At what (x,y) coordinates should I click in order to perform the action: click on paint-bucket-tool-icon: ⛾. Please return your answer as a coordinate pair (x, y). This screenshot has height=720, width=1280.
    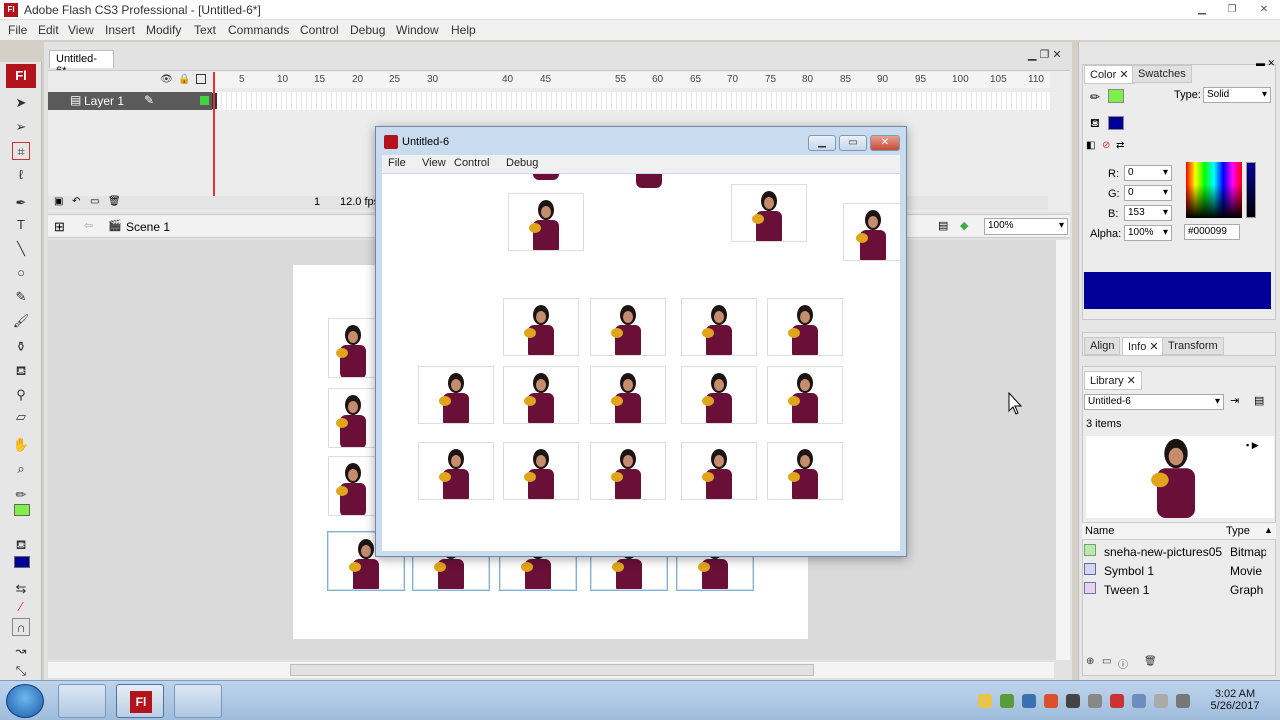
    Looking at the image, I should click on (21, 371).